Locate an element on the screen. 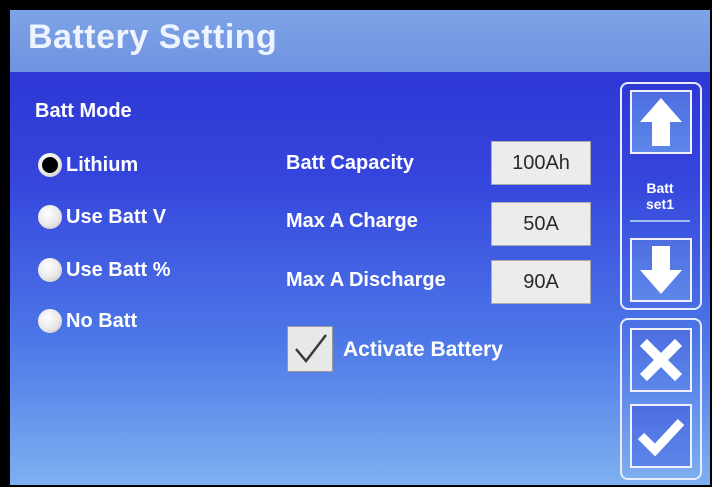  radio-label-use-batt-percent: Use Batt % is located at coordinates (118, 269).